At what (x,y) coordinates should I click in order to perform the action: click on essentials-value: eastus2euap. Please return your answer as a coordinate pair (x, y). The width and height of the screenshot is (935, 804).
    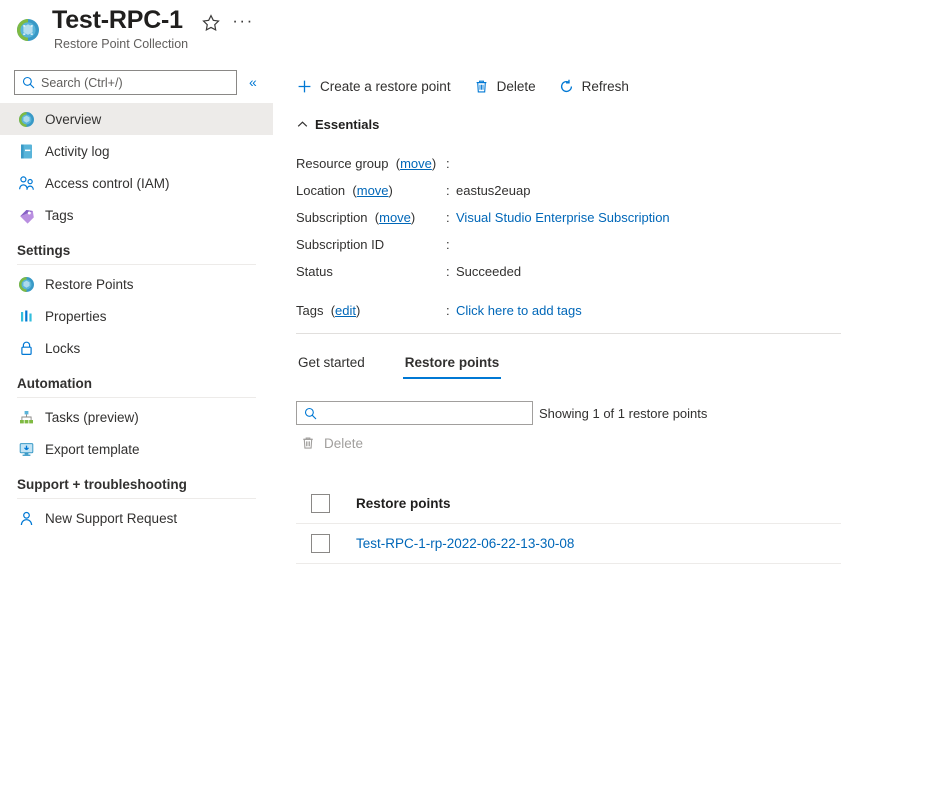
    Looking at the image, I should click on (493, 190).